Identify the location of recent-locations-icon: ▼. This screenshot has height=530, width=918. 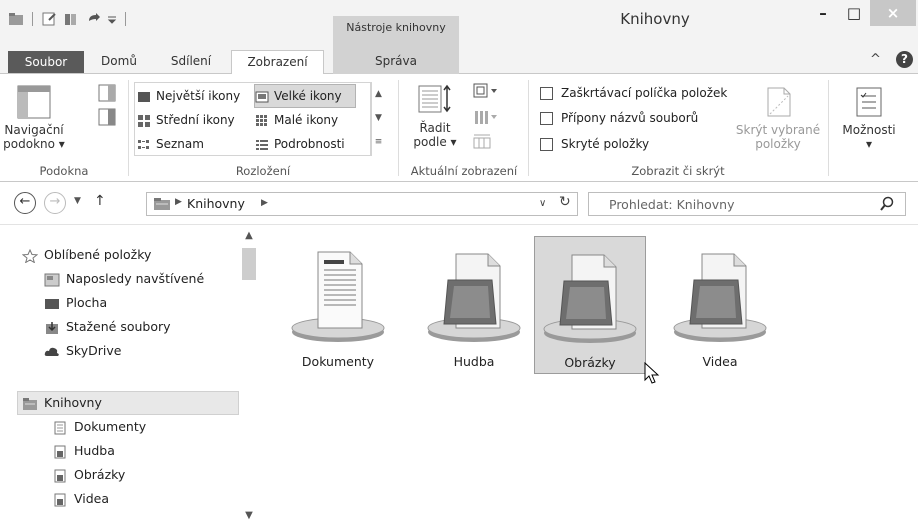
(77, 201).